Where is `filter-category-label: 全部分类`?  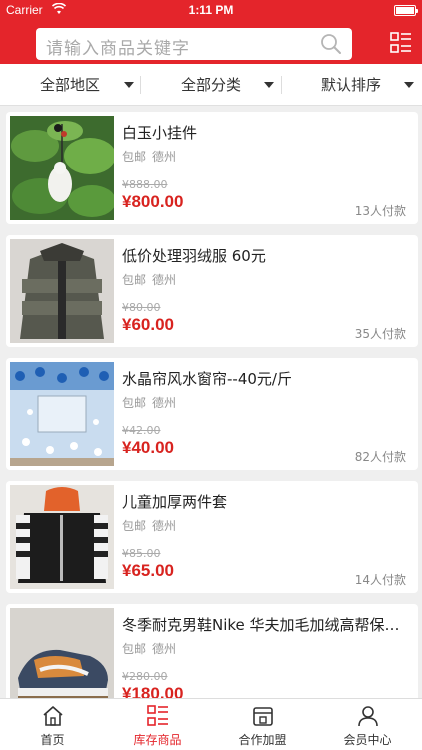 filter-category-label: 全部分类 is located at coordinates (211, 85).